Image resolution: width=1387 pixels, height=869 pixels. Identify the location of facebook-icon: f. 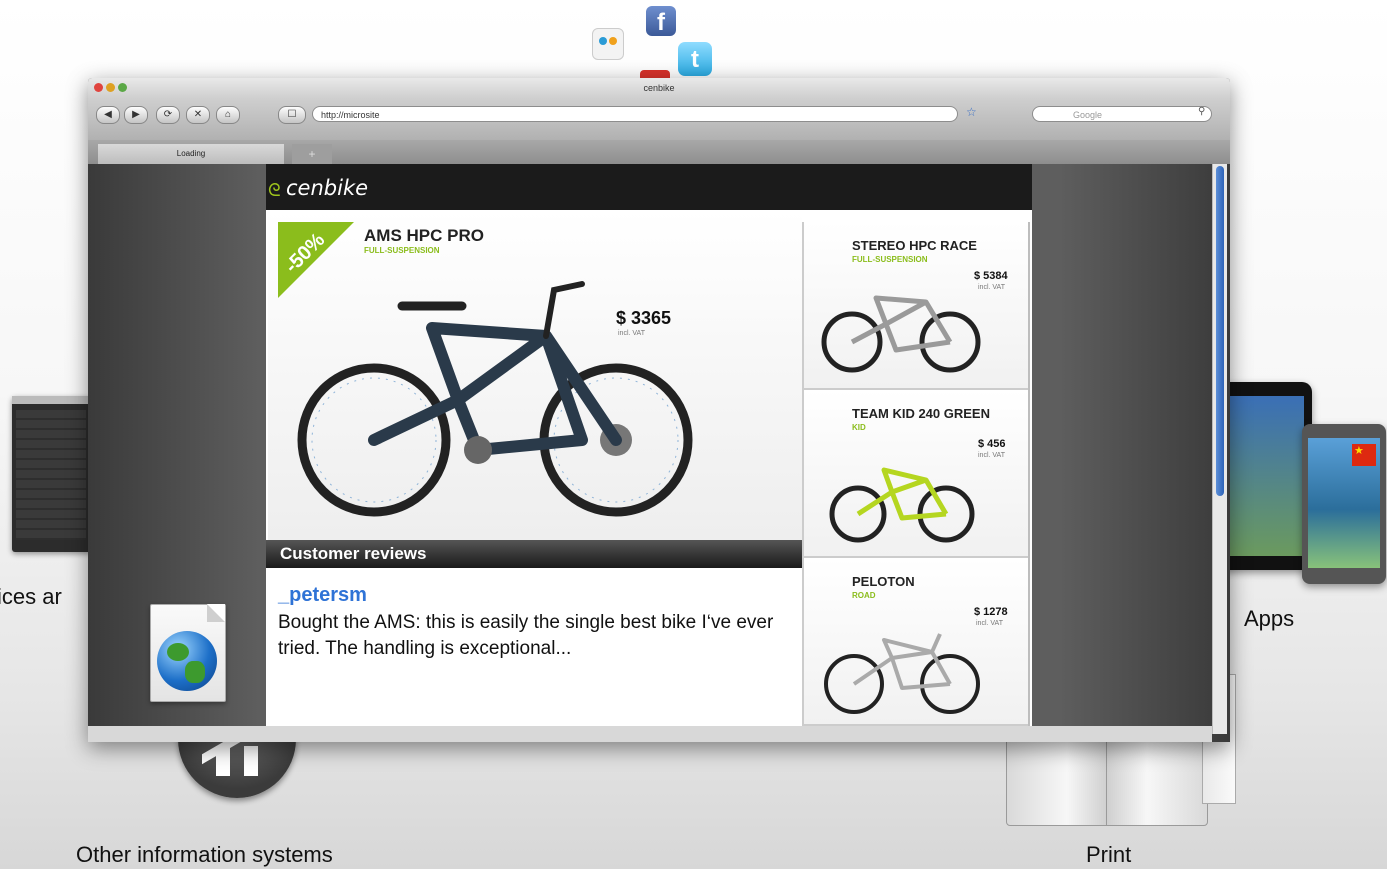
(661, 21).